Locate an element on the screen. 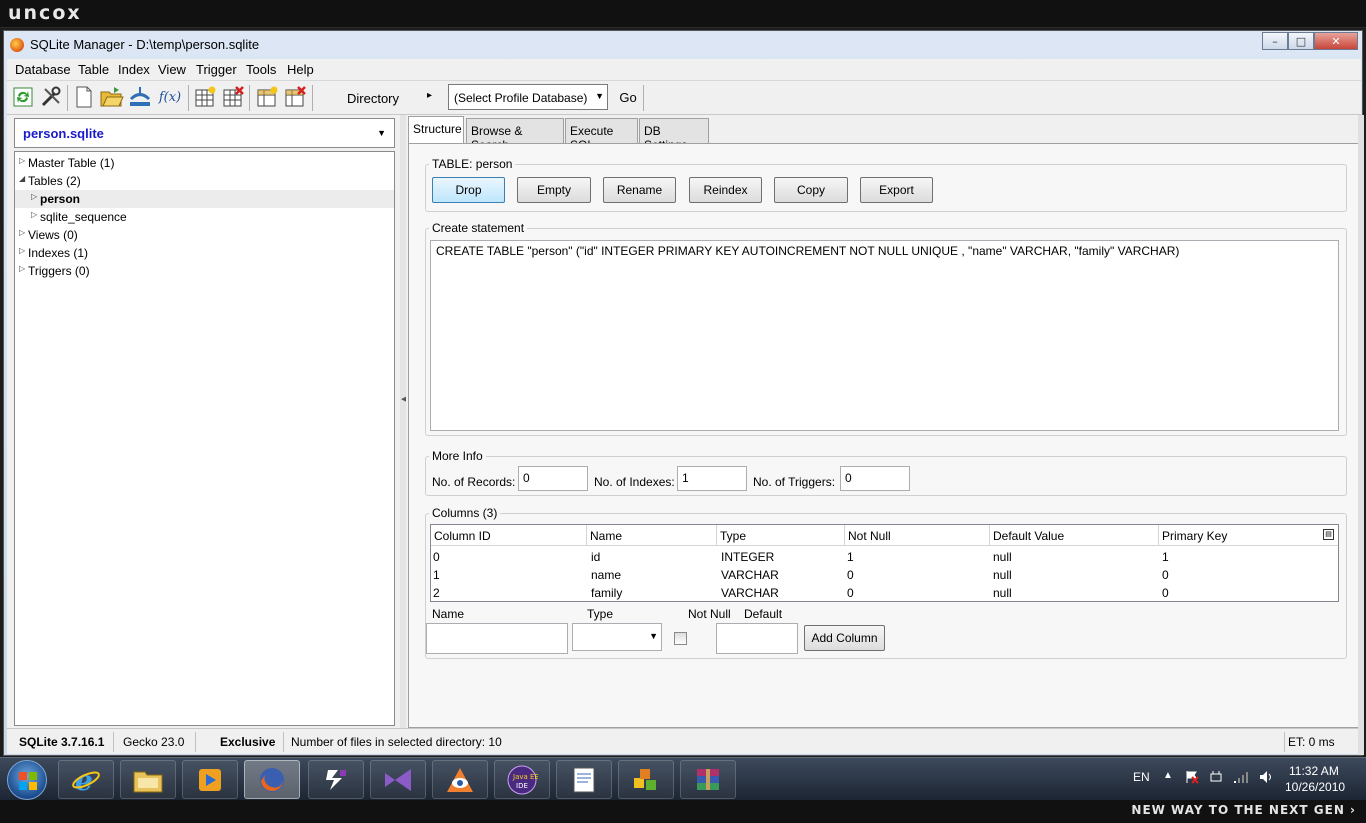 The height and width of the screenshot is (823, 1366). tree-item-person: ▷ person is located at coordinates (204, 199).